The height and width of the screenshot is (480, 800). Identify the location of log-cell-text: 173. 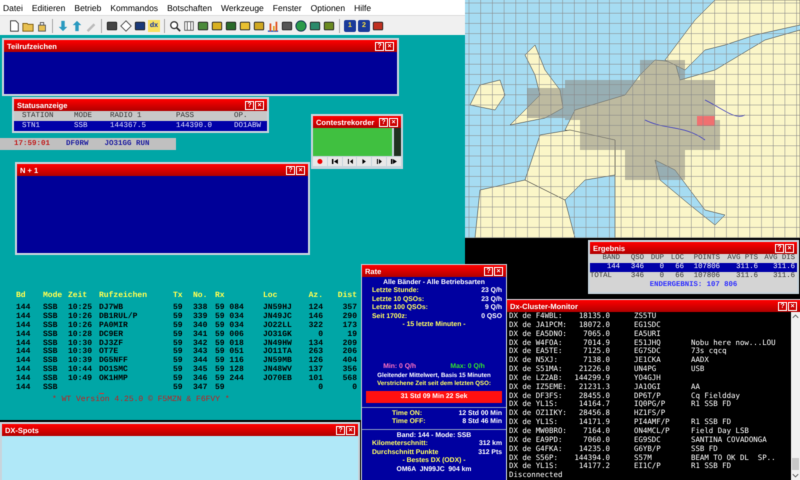
(349, 326).